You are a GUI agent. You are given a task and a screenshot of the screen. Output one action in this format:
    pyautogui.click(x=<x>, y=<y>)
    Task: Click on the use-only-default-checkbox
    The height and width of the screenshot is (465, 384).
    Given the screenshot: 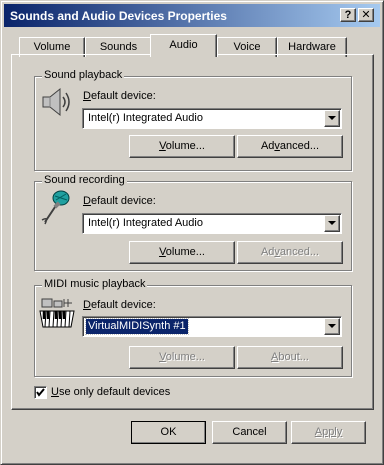 What is the action you would take?
    pyautogui.click(x=40, y=392)
    